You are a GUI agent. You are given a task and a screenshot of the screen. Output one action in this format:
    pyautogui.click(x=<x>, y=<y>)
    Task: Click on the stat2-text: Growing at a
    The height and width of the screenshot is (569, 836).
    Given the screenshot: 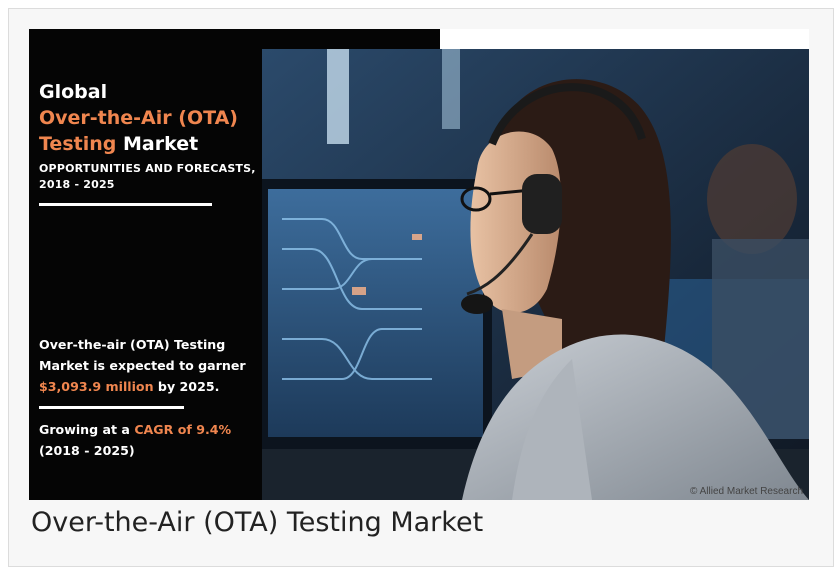 What is the action you would take?
    pyautogui.click(x=87, y=429)
    